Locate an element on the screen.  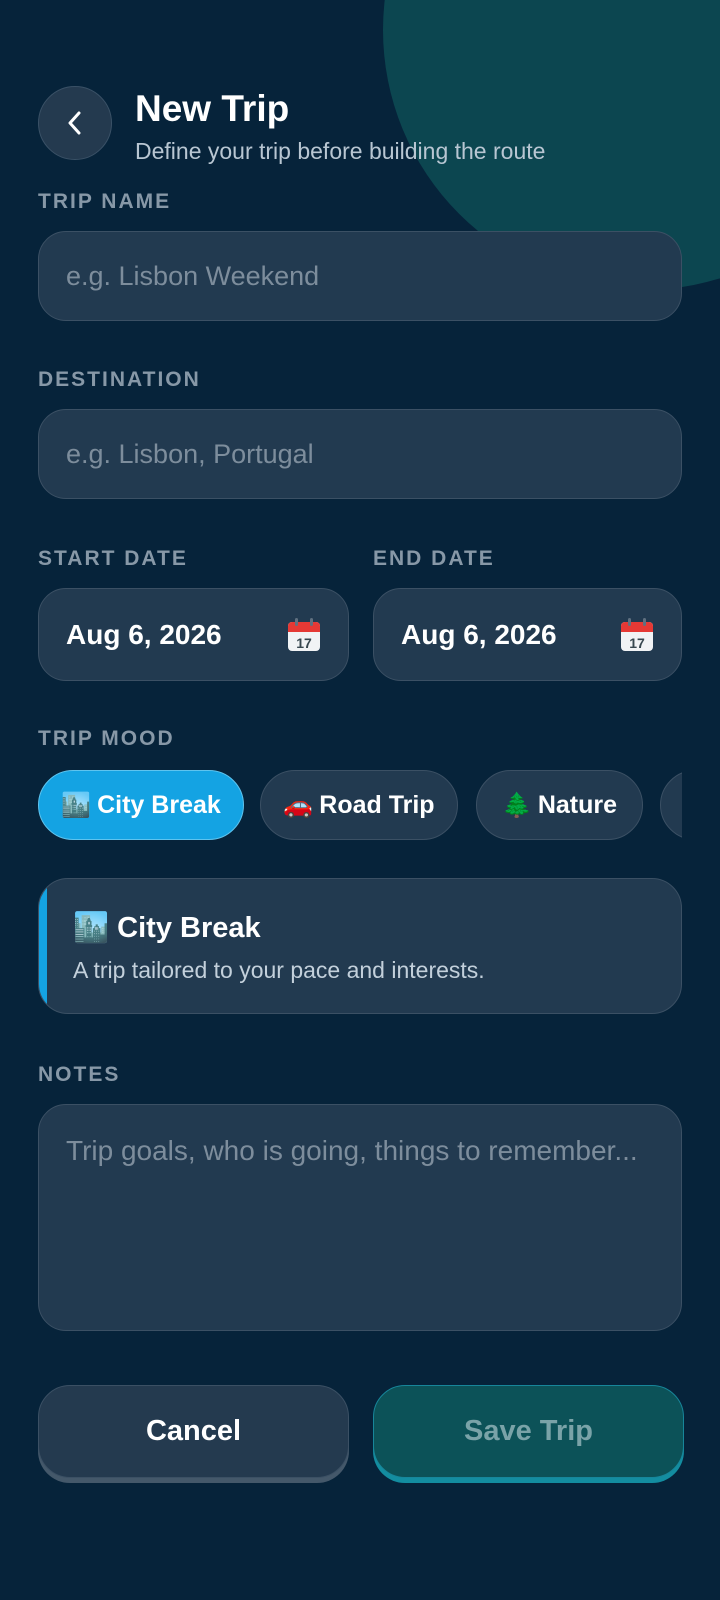
mood-chip-label: Nature is located at coordinates (577, 804).